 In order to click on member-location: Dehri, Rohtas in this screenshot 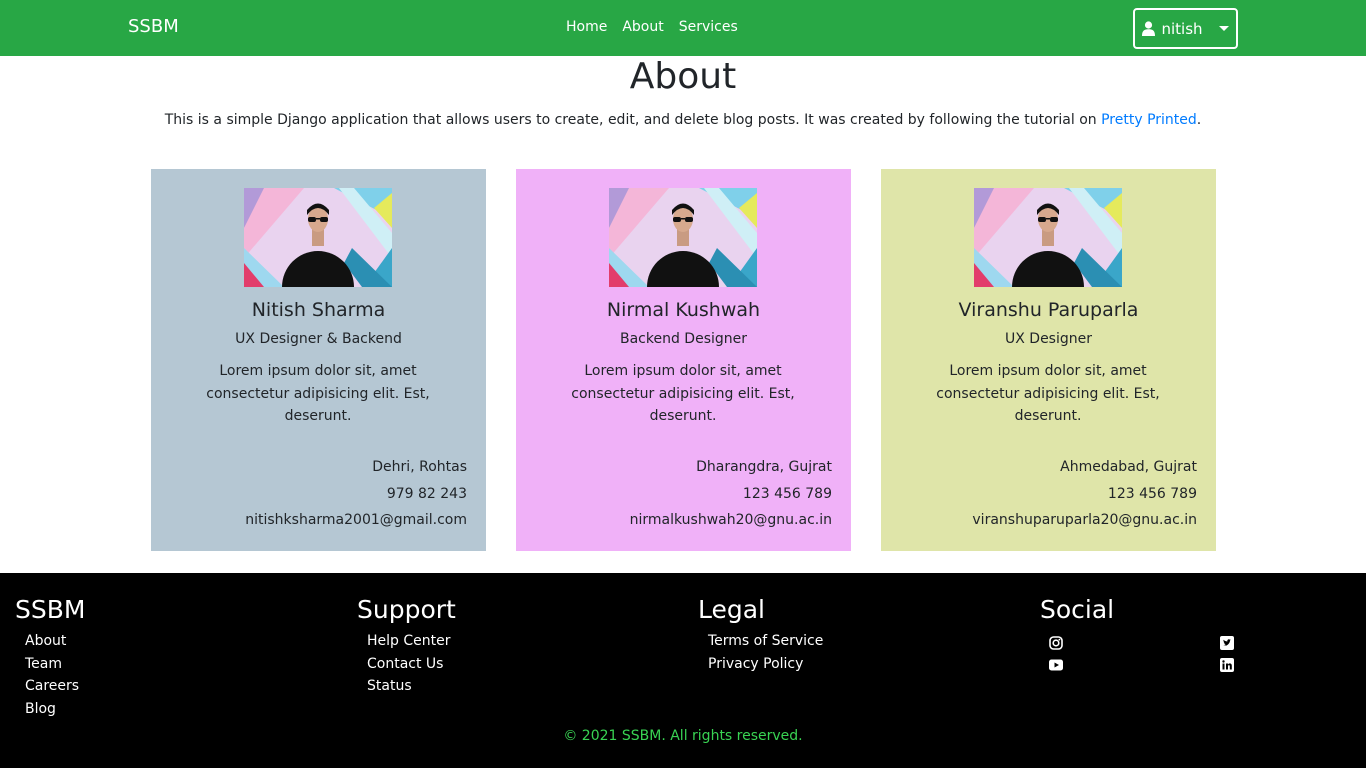, I will do `click(419, 467)`.